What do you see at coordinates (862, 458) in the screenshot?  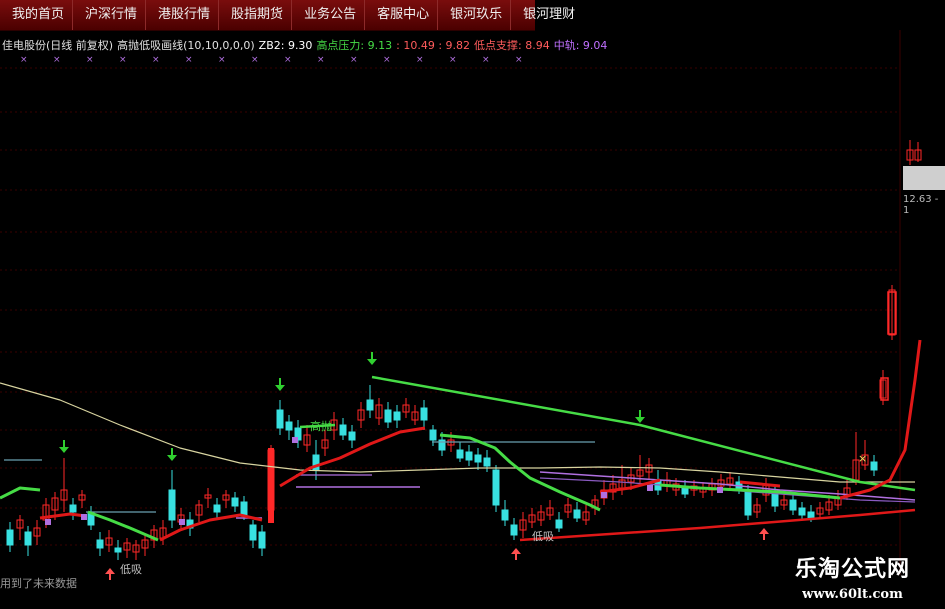 I see `signal-marker: ×` at bounding box center [862, 458].